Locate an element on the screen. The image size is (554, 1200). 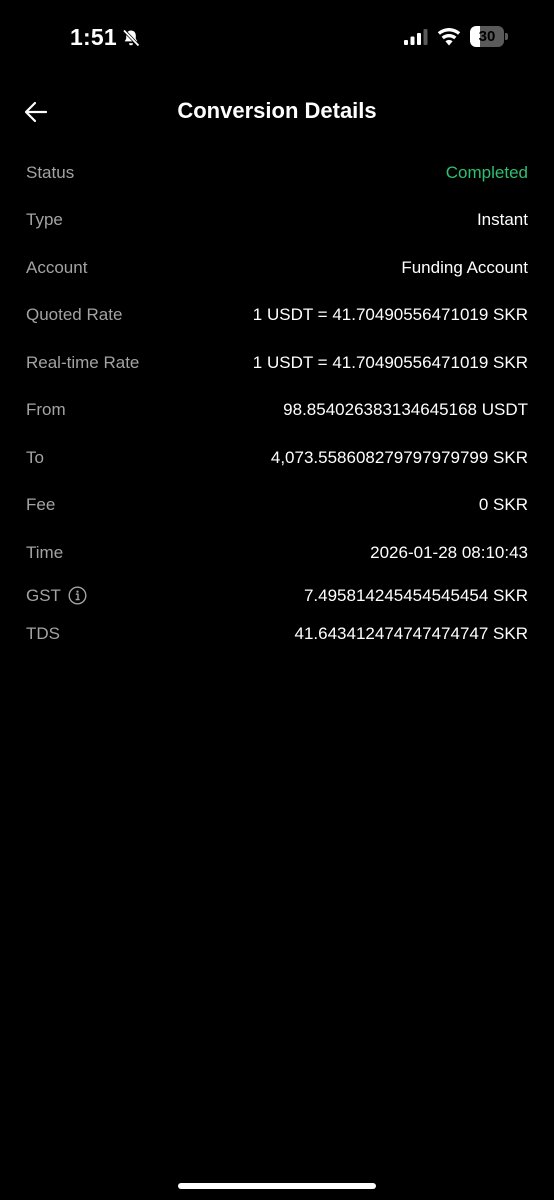
detail-row-gst: GST 7.495814245454545454 SKR is located at coordinates (277, 596).